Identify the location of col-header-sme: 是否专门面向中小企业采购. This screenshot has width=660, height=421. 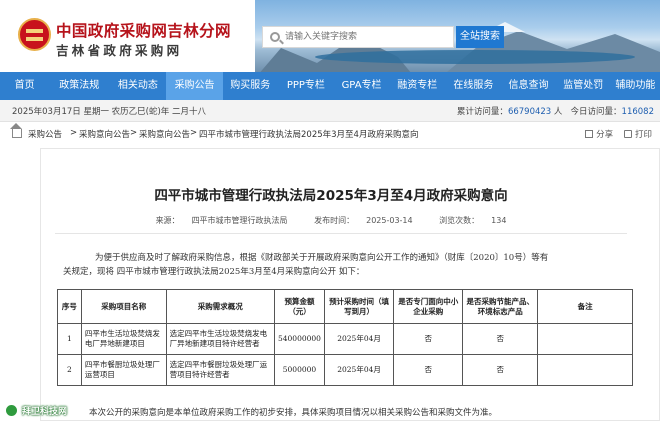
(428, 306).